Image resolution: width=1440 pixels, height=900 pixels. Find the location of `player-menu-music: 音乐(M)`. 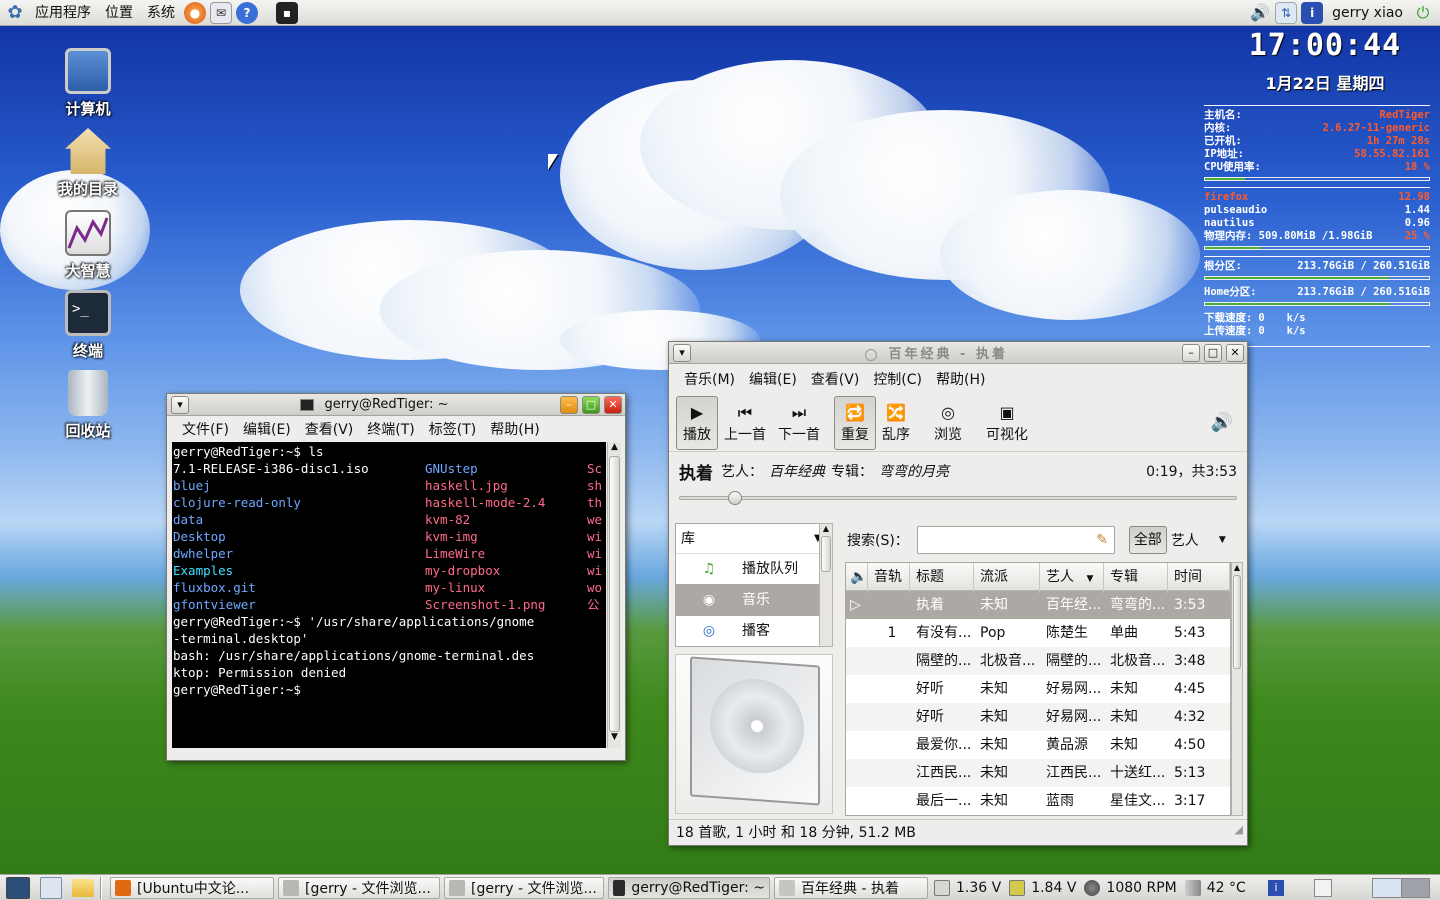

player-menu-music: 音乐(M) is located at coordinates (709, 379).